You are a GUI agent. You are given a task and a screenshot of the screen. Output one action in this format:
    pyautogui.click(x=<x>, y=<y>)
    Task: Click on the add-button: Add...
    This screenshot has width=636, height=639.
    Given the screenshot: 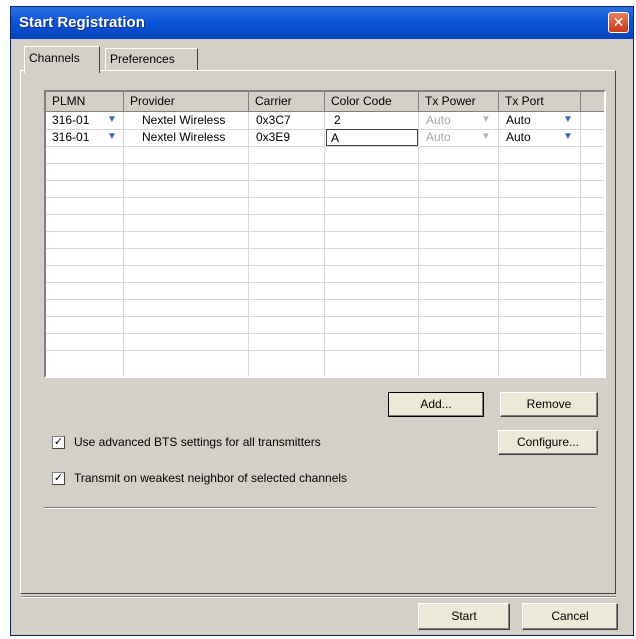 What is the action you would take?
    pyautogui.click(x=436, y=404)
    